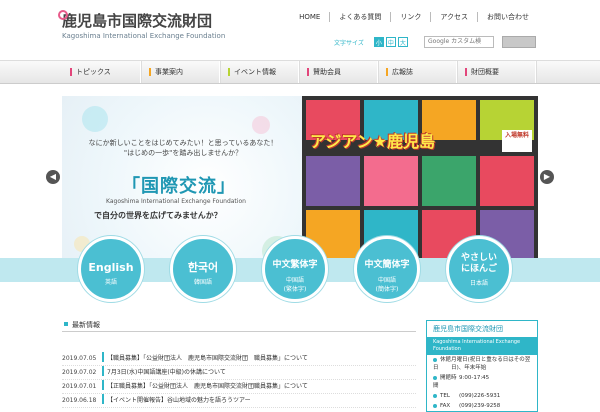  I want to click on info-value: (099)226-5931, so click(480, 396).